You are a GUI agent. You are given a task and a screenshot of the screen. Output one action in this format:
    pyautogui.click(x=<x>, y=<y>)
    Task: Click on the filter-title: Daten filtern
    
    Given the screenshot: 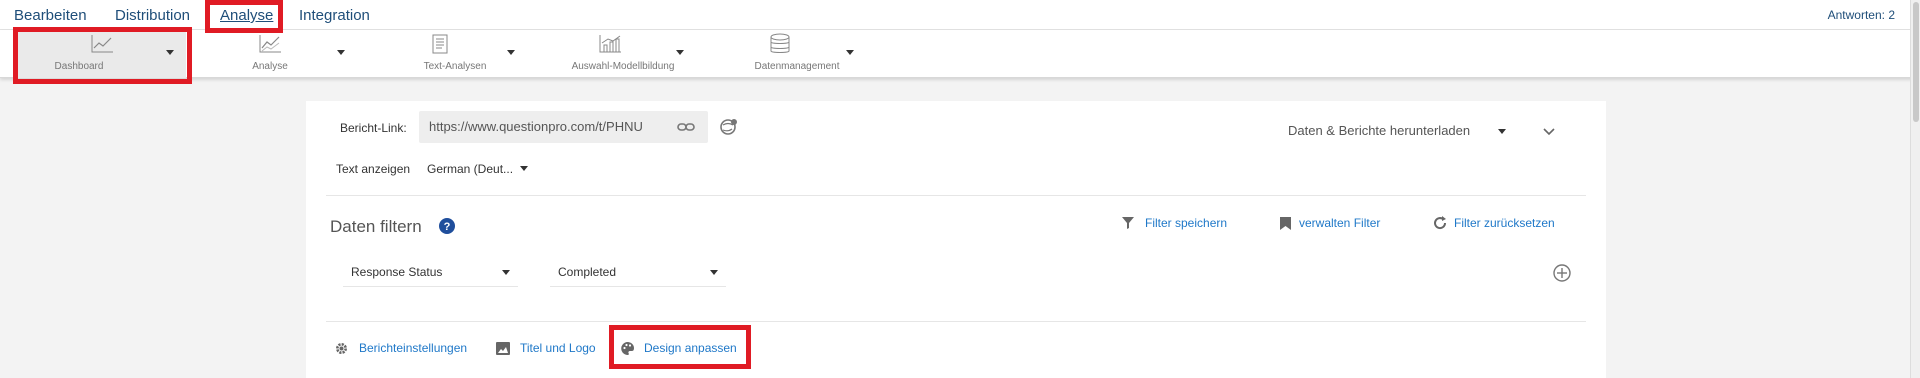 What is the action you would take?
    pyautogui.click(x=376, y=226)
    